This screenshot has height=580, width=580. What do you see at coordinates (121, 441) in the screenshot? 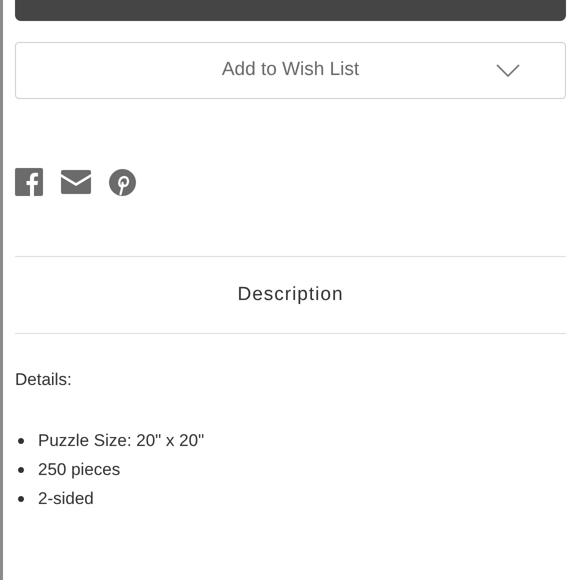
I see `detail-item: Puzzle Size: 20" x 20"` at bounding box center [121, 441].